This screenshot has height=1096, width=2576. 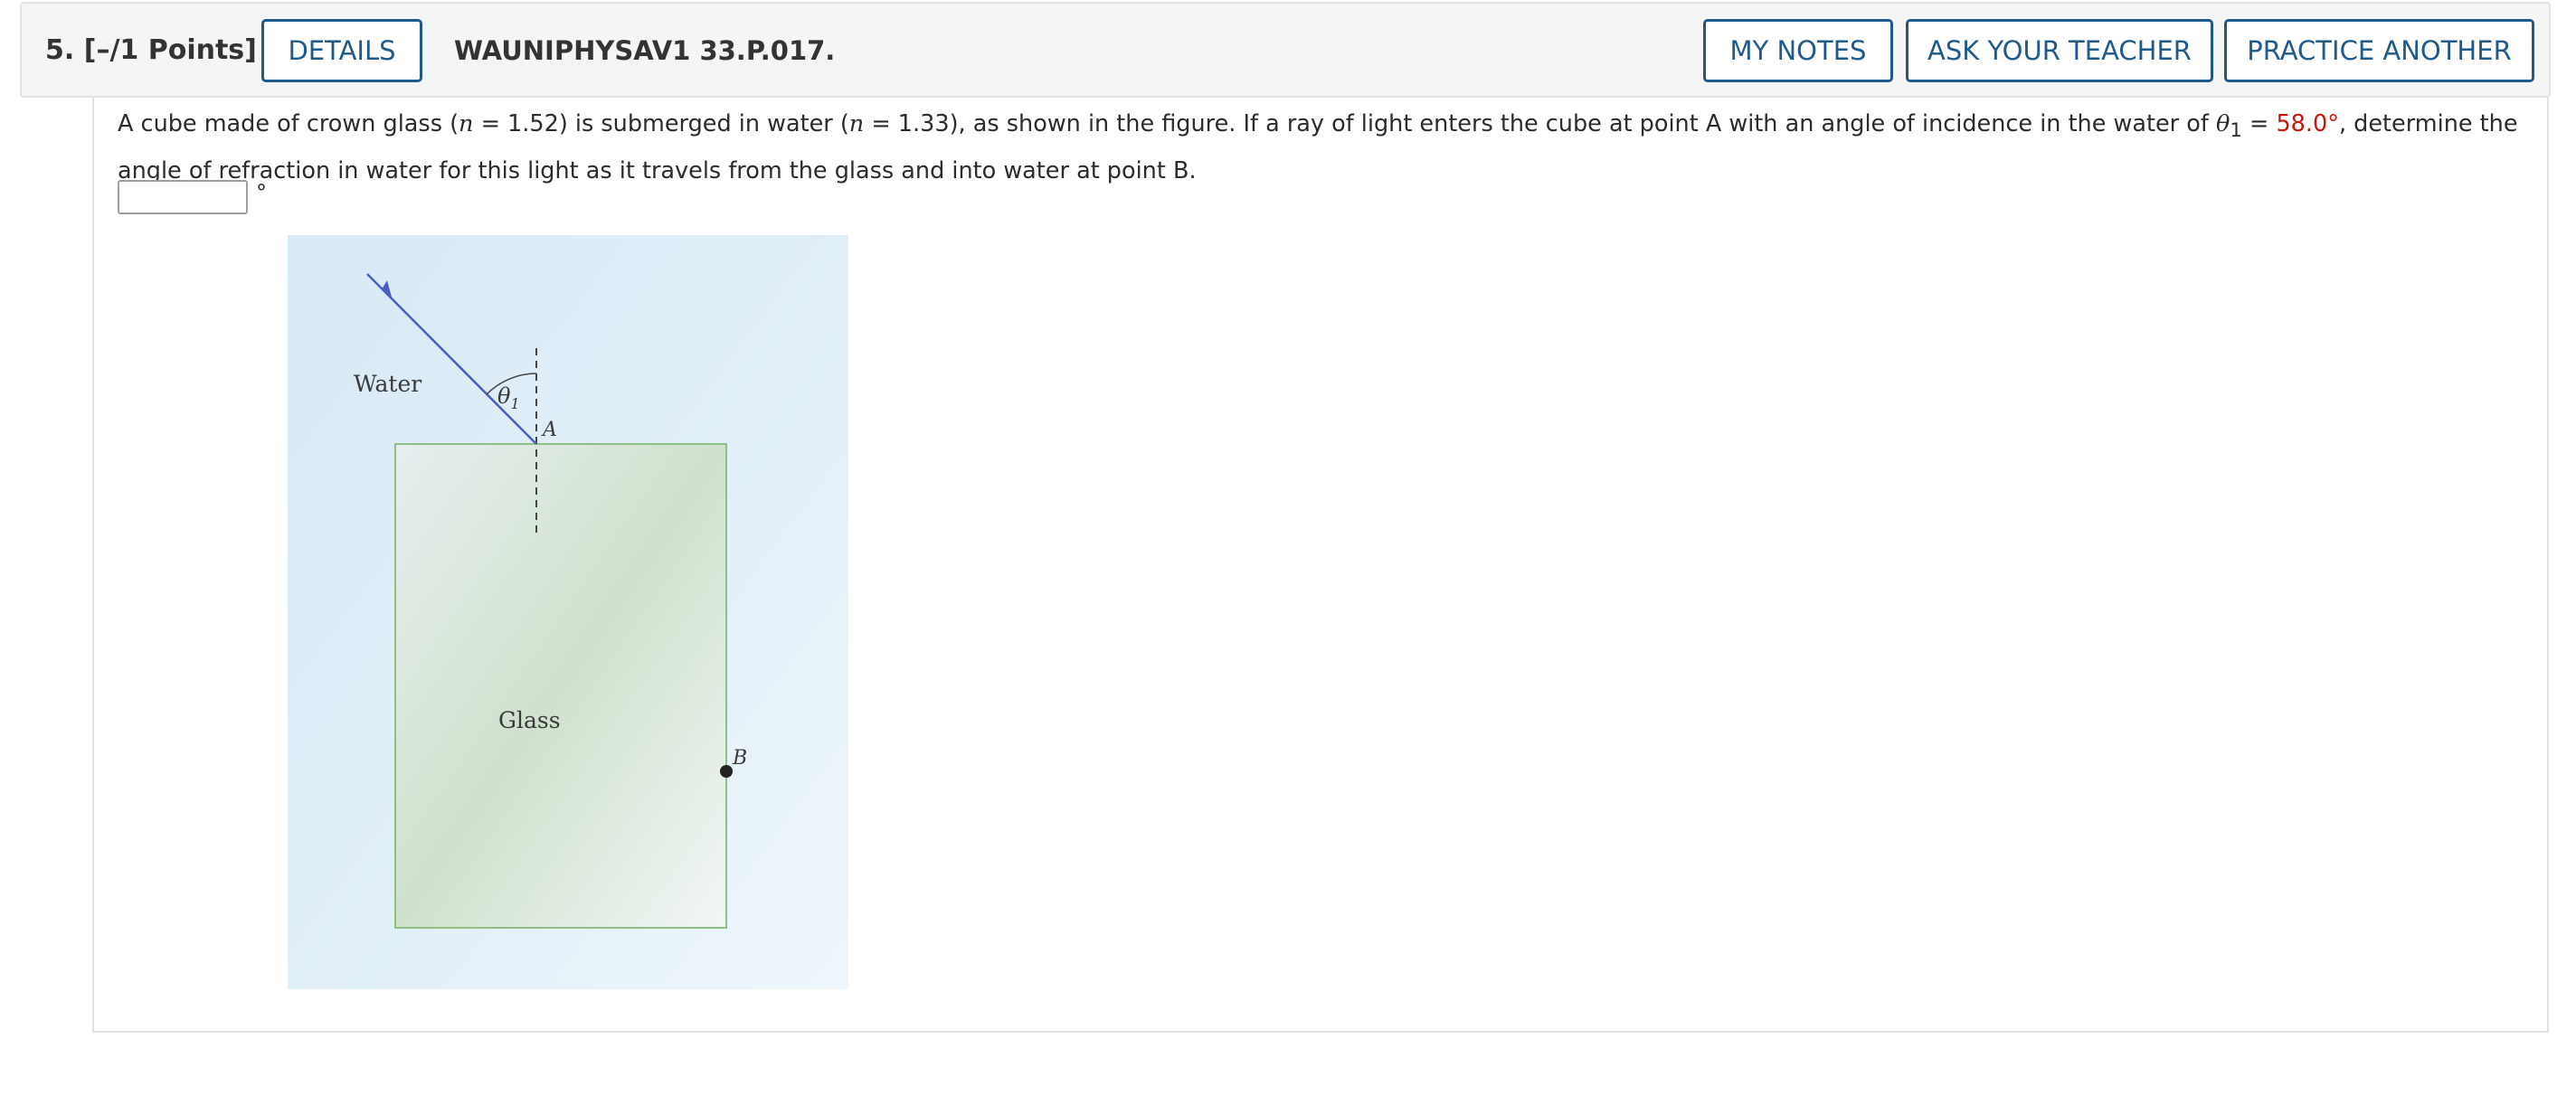 I want to click on question-number-points: 5. [–/1 Points], so click(x=151, y=50).